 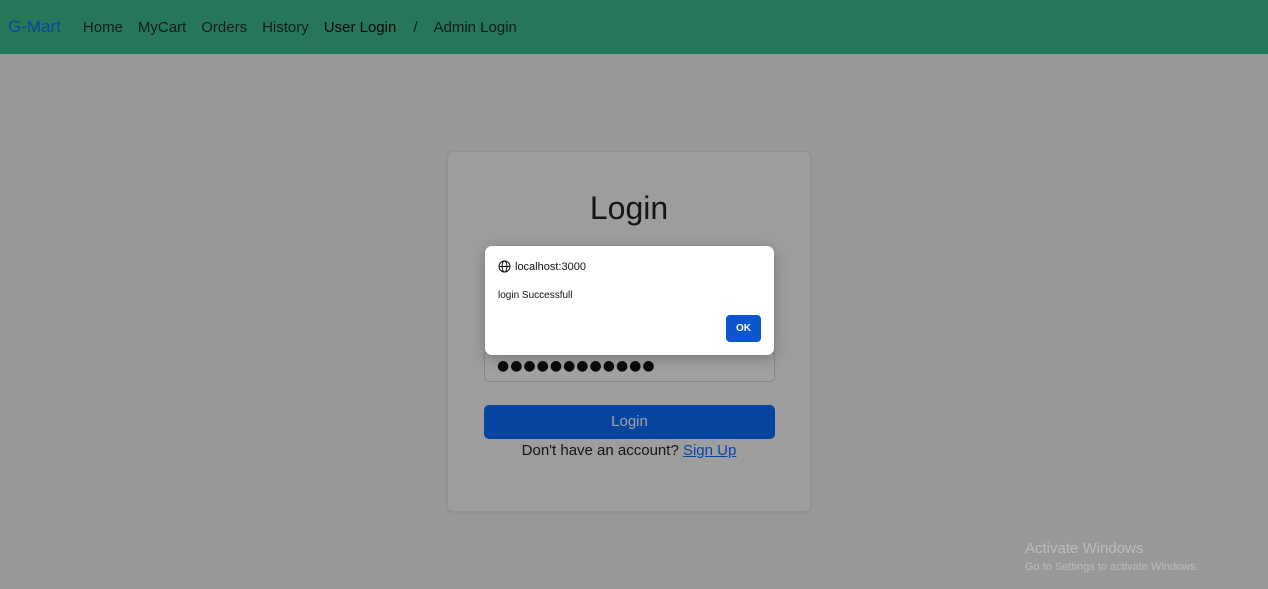 I want to click on alert-dialog: localhost:3000 login Successfull OK, so click(x=629, y=300).